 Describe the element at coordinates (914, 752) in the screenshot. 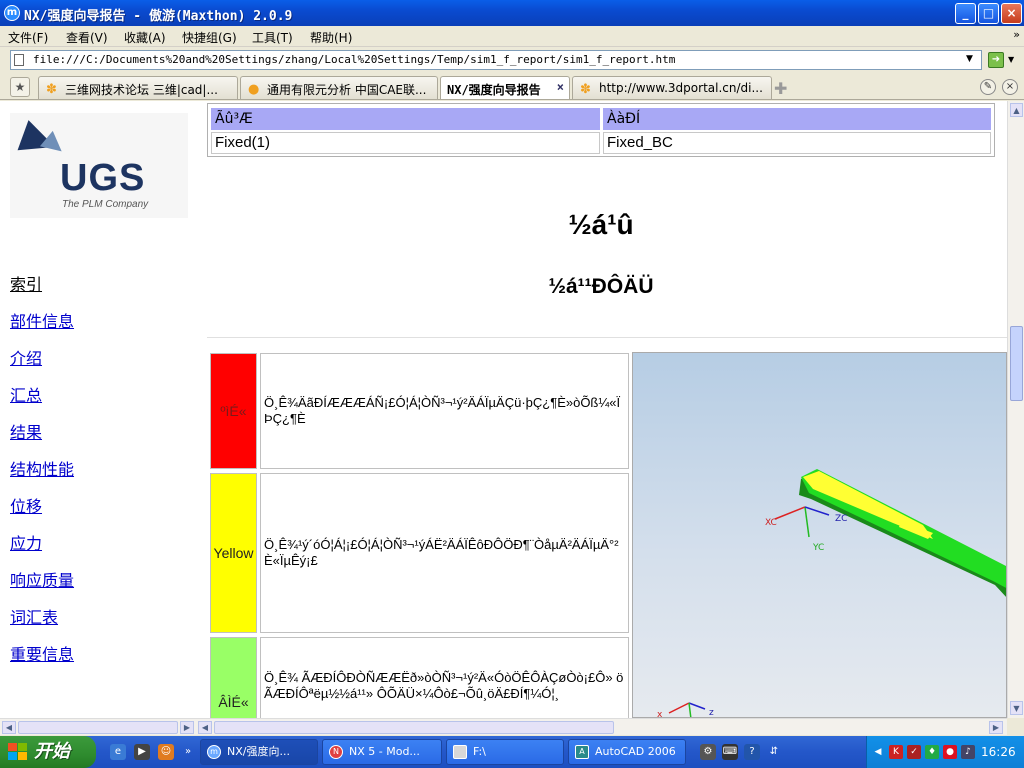

I see `security-icon: ✓` at that location.